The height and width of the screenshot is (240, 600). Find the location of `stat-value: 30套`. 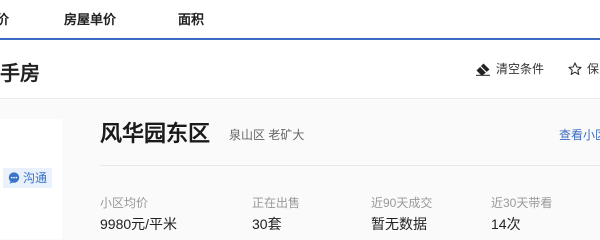

stat-value: 30套 is located at coordinates (267, 224).